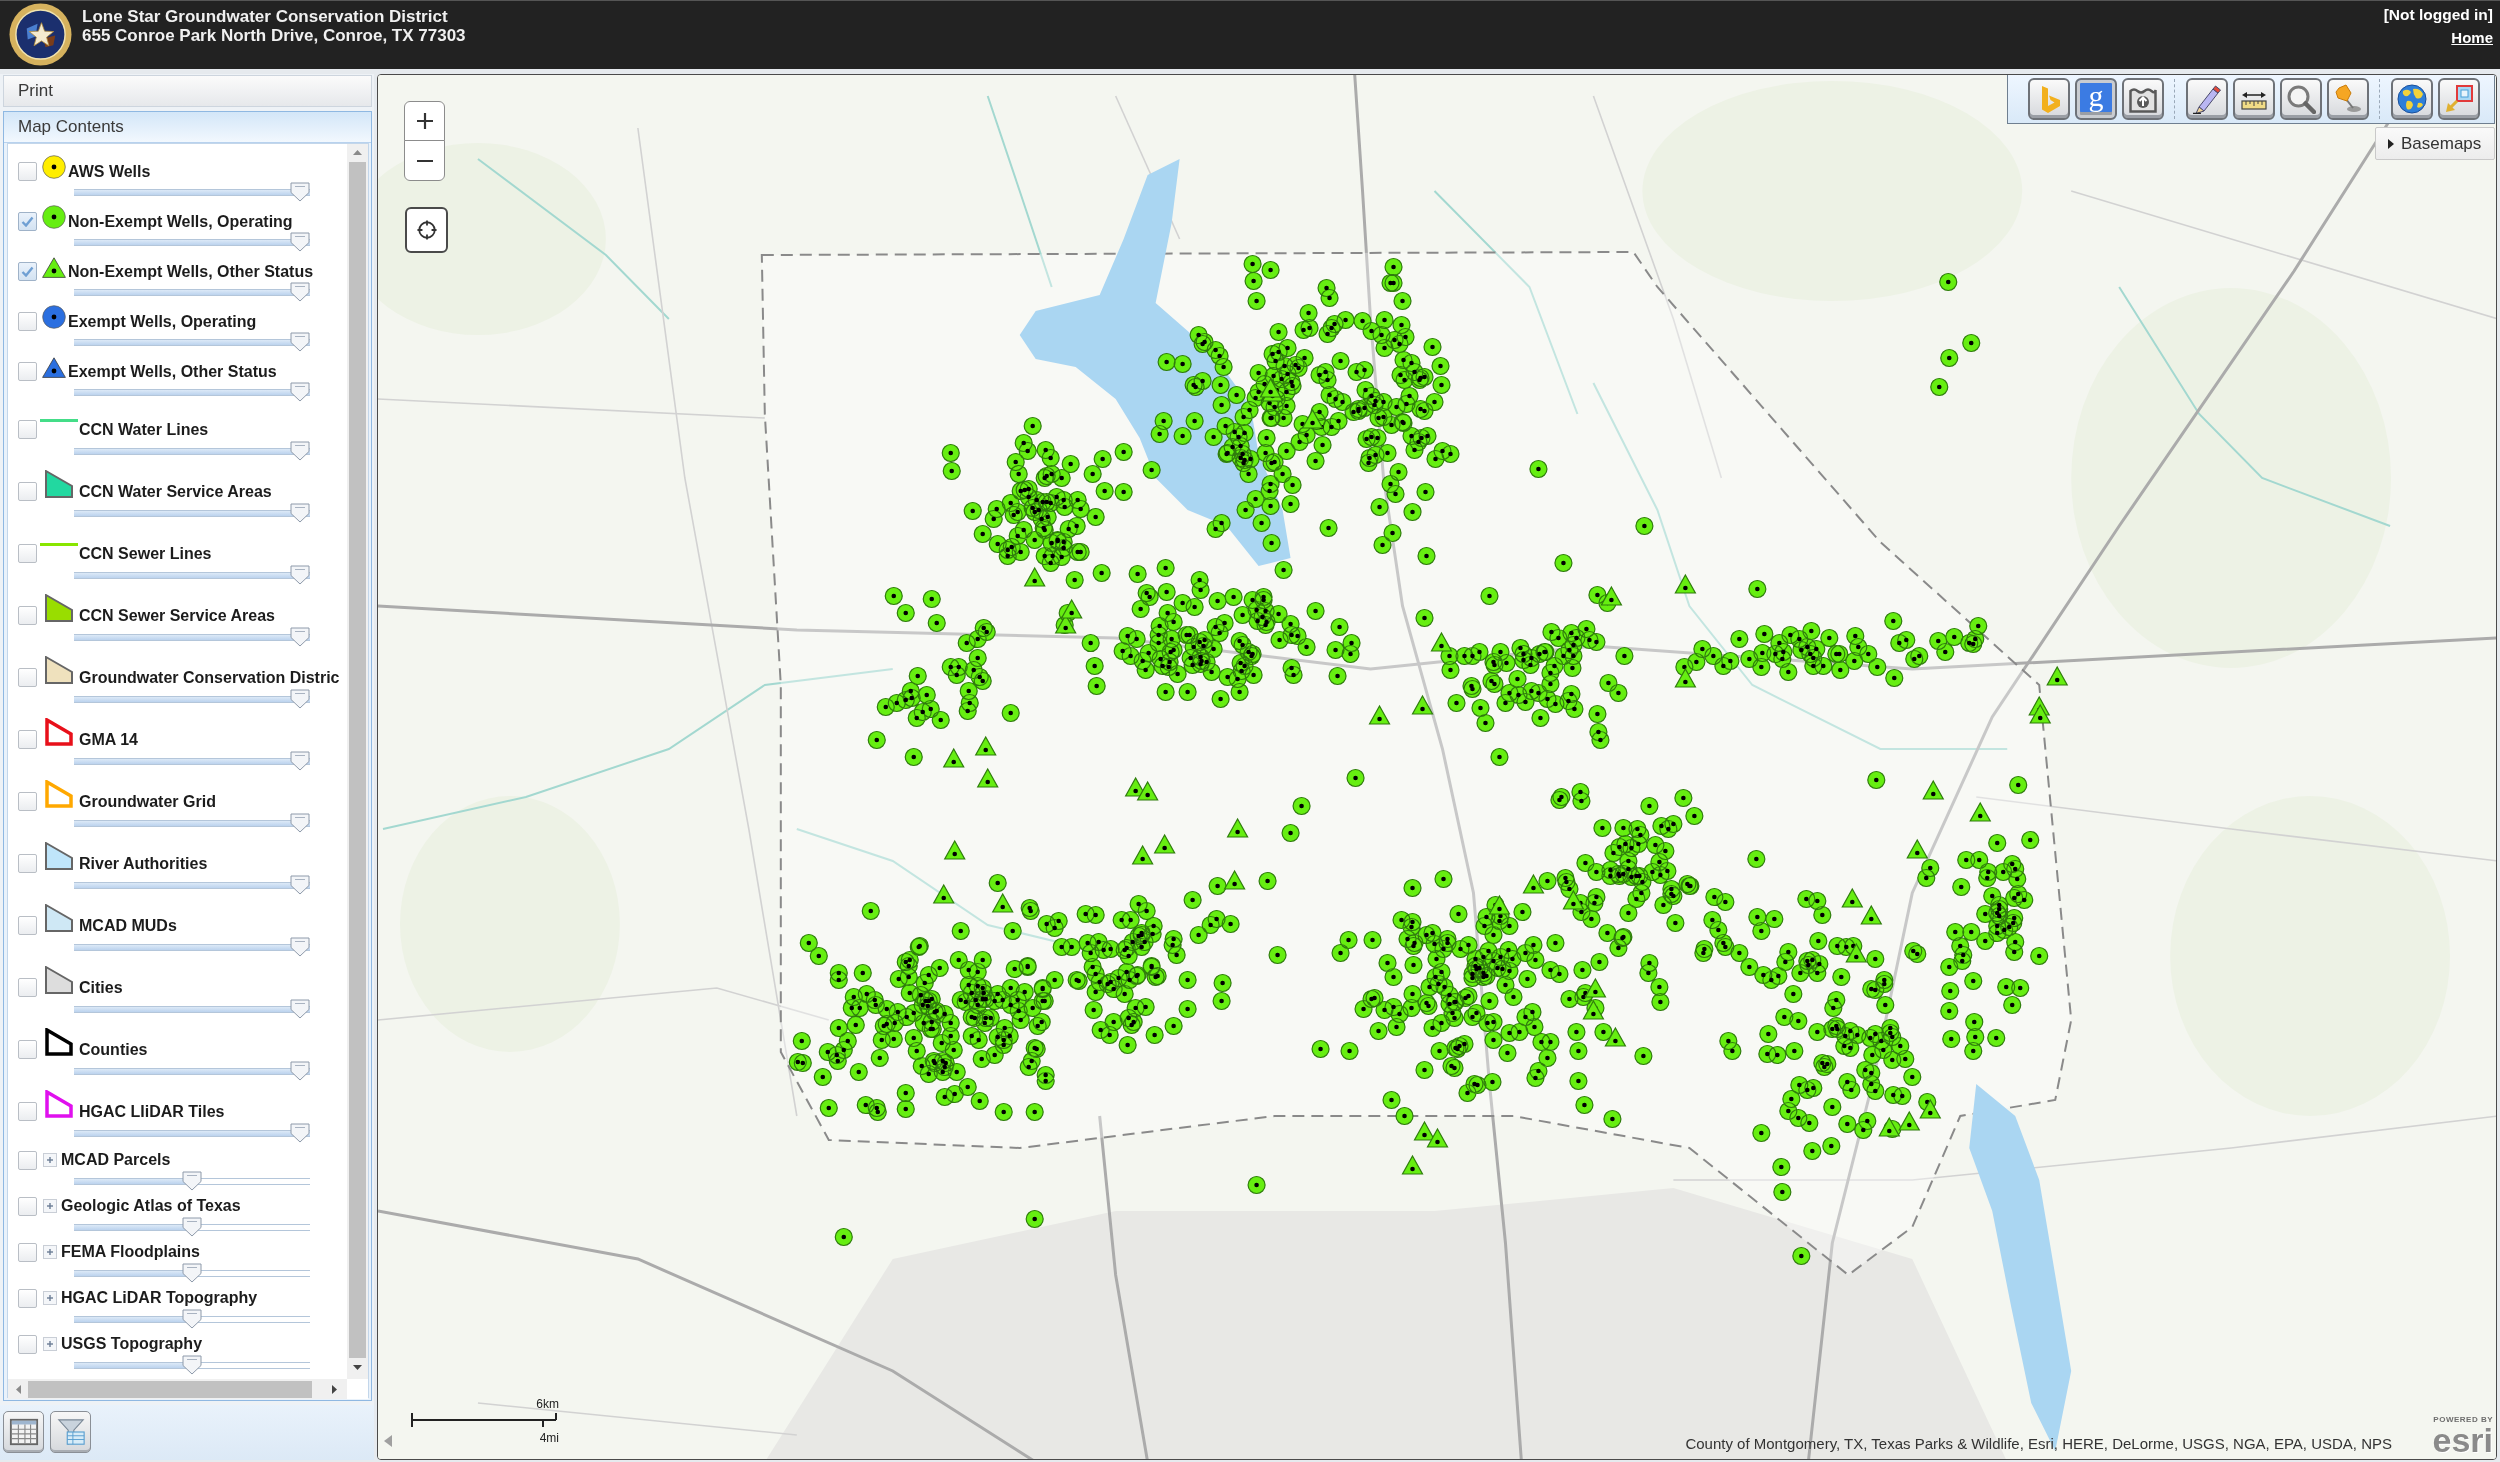 This screenshot has width=2500, height=1462. What do you see at coordinates (2435, 143) in the screenshot?
I see `basemaps-button: Basemaps` at bounding box center [2435, 143].